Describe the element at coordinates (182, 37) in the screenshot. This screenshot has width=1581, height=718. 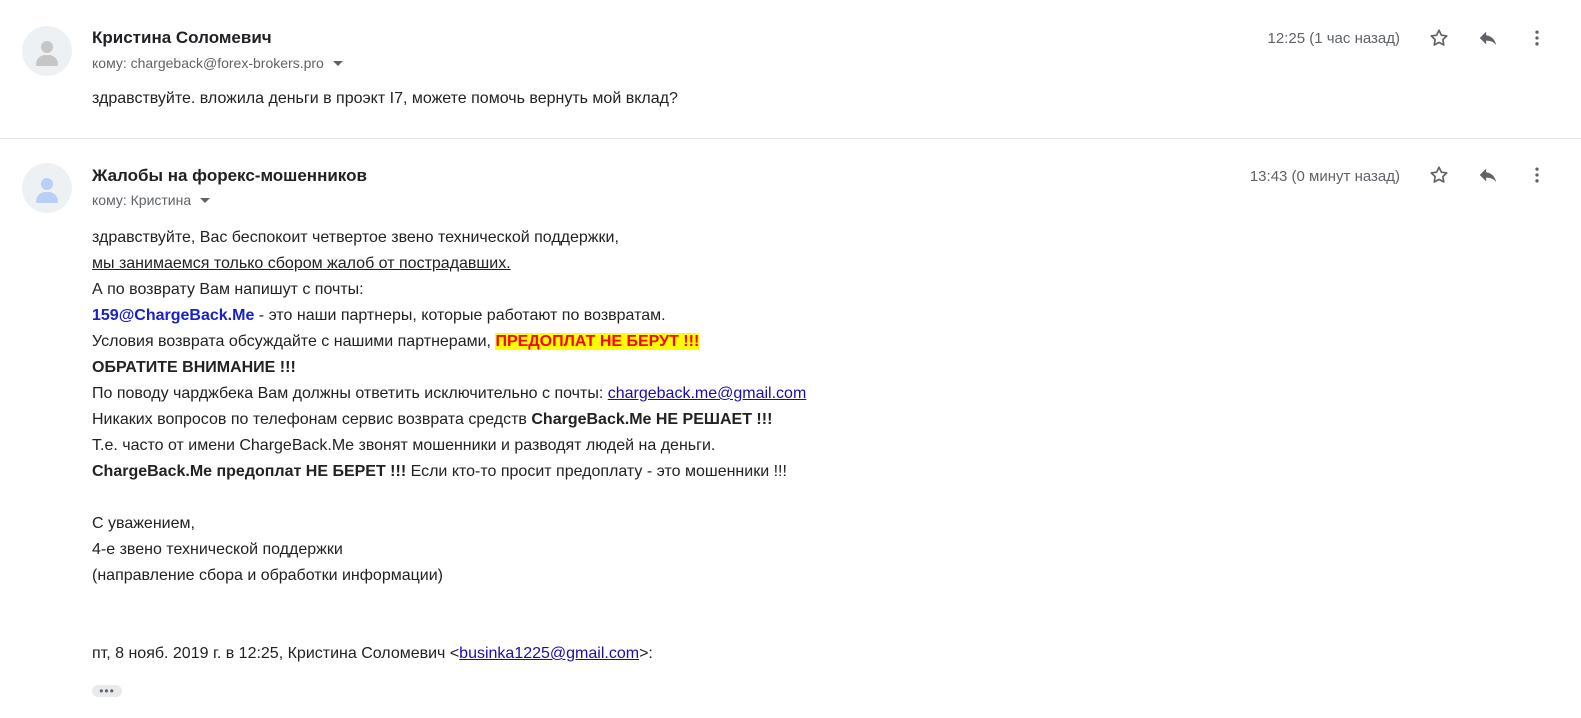
I see `sender-name: Кристина Соломевич` at that location.